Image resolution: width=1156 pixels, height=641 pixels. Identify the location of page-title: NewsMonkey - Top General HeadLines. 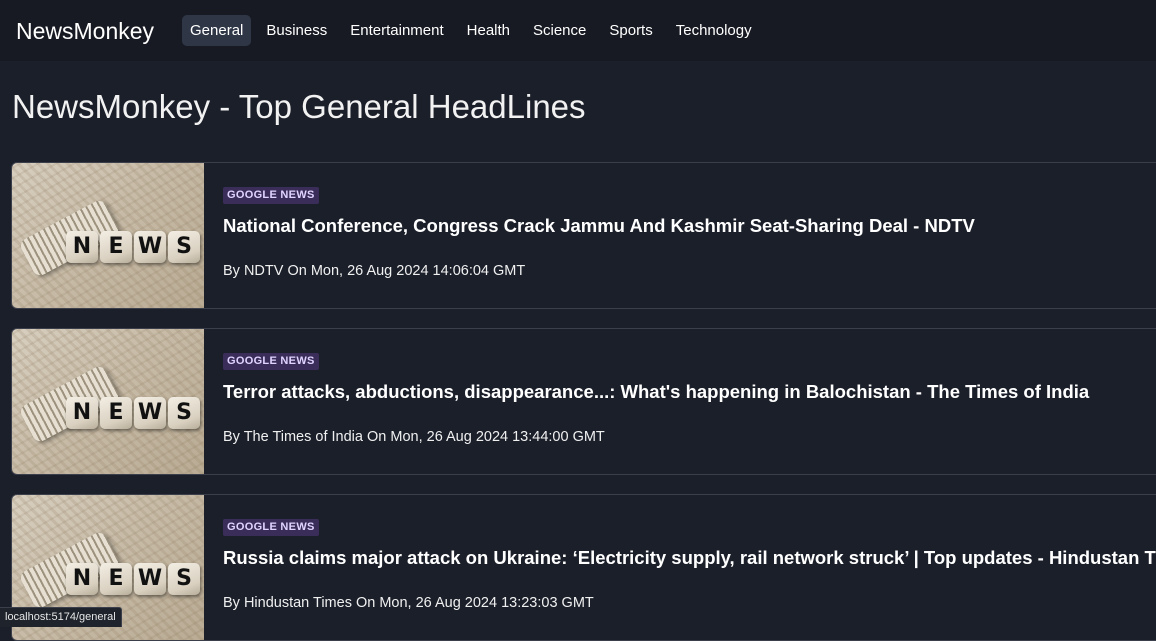
(299, 106).